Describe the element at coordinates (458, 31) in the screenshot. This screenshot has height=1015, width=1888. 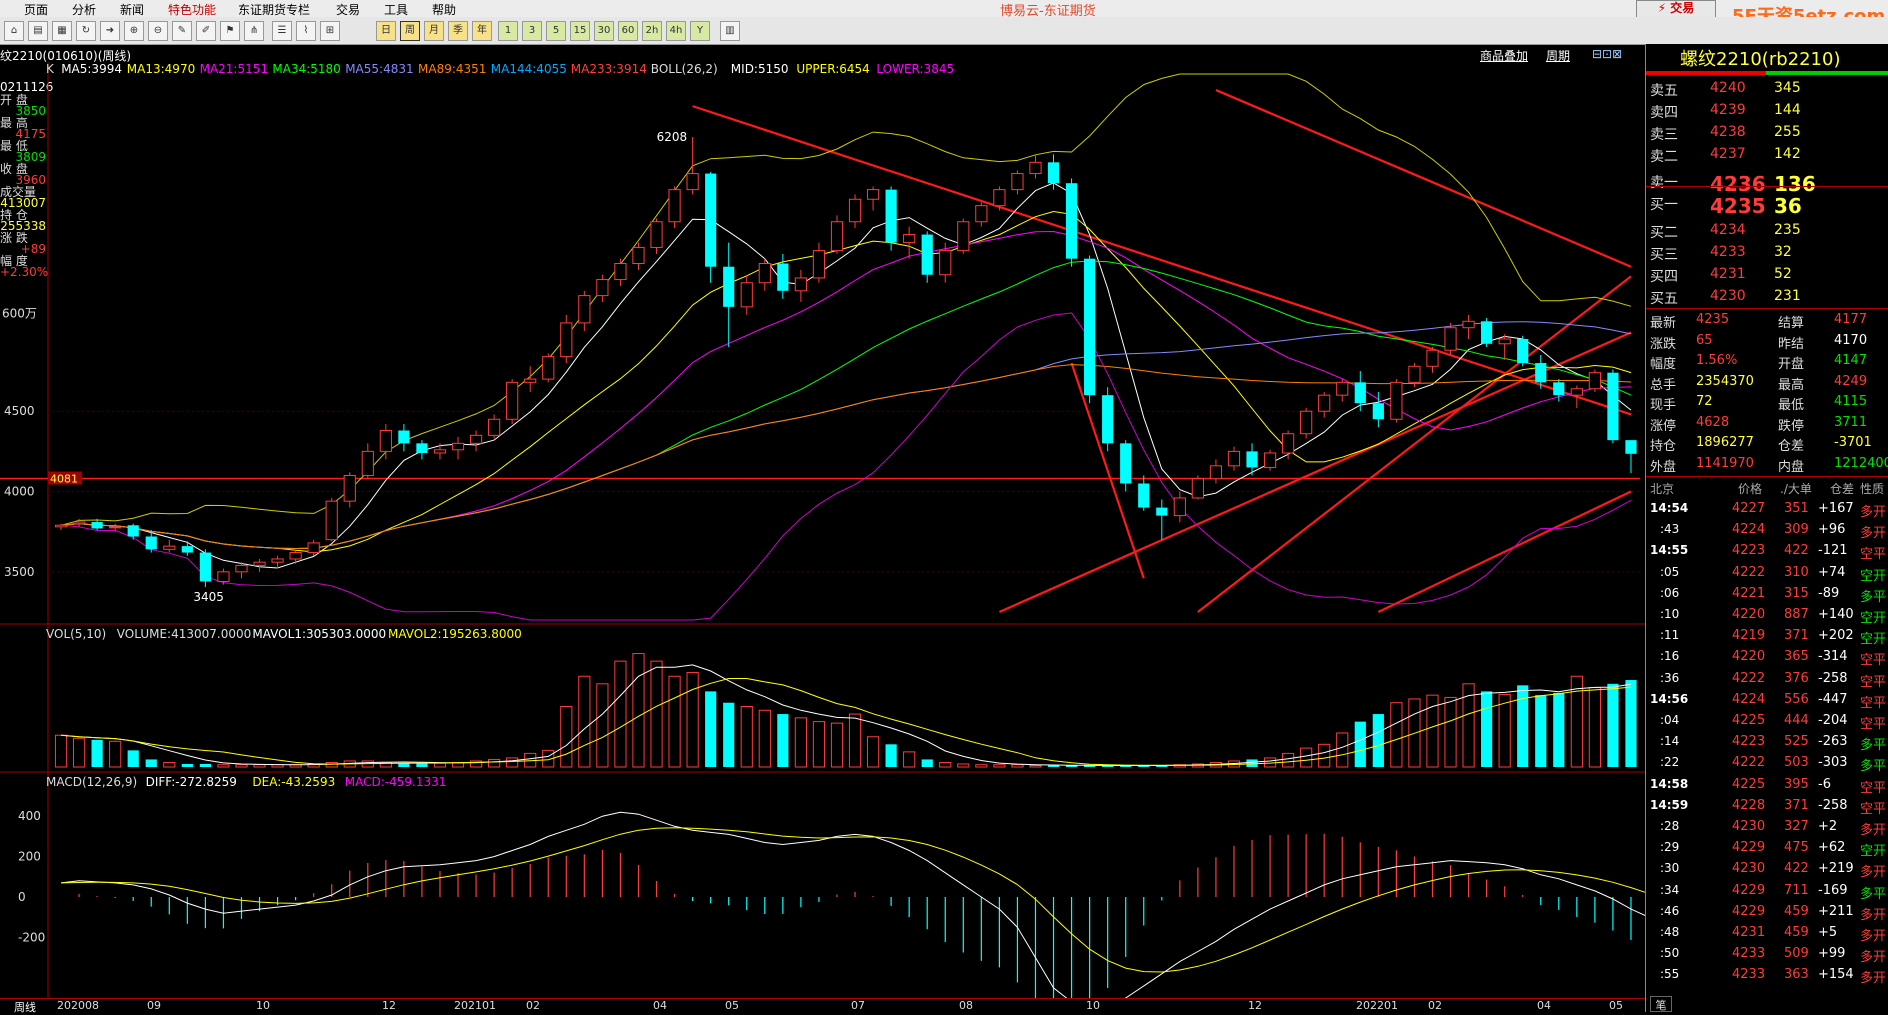
I see `period-button-quarter: 季` at that location.